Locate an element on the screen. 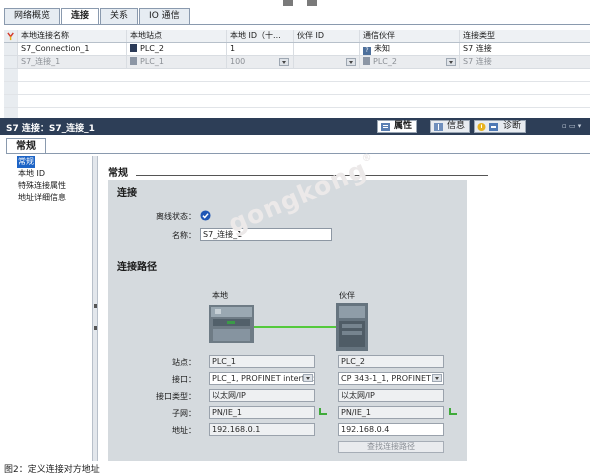 The height and width of the screenshot is (476, 600). local-id-cell: 100 is located at coordinates (260, 62).